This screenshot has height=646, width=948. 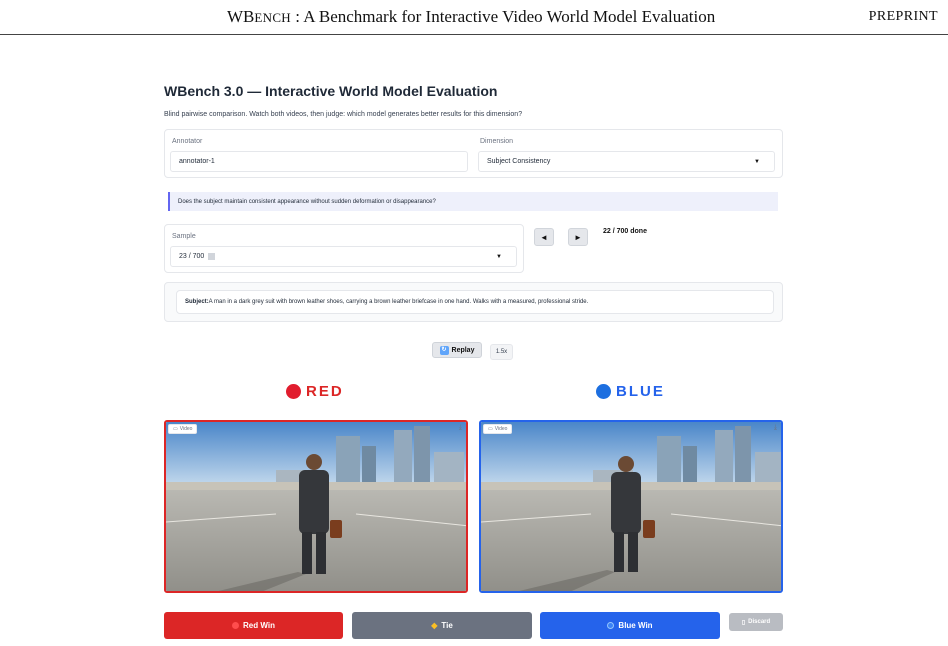 I want to click on replay-button: ↻ Replay, so click(x=457, y=350).